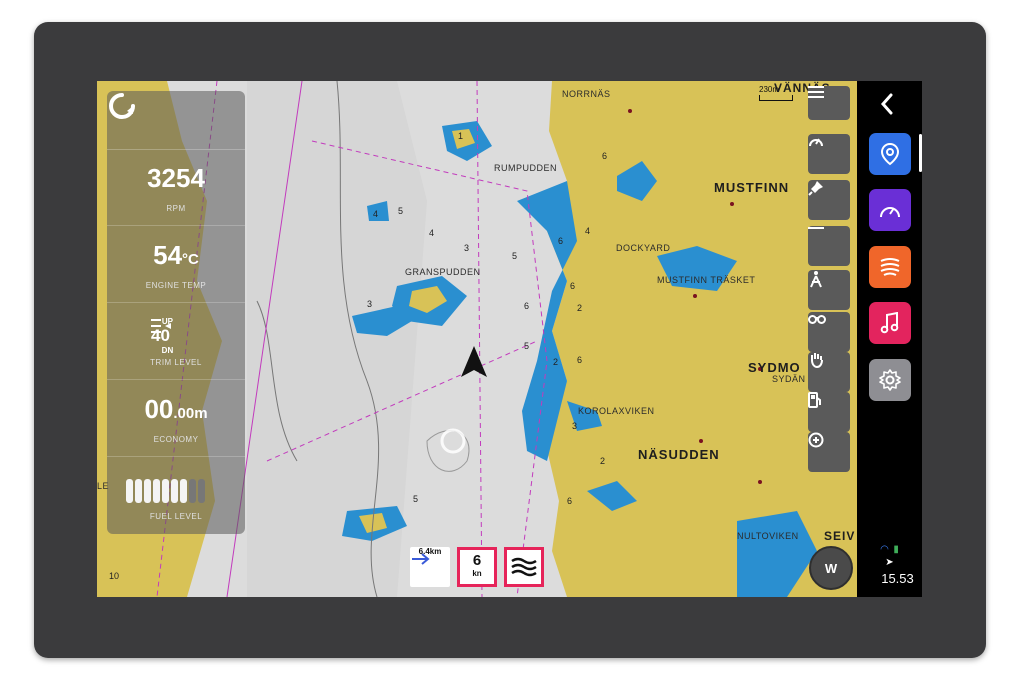 The image size is (1024, 682). I want to click on speed-value: 6, so click(477, 560).